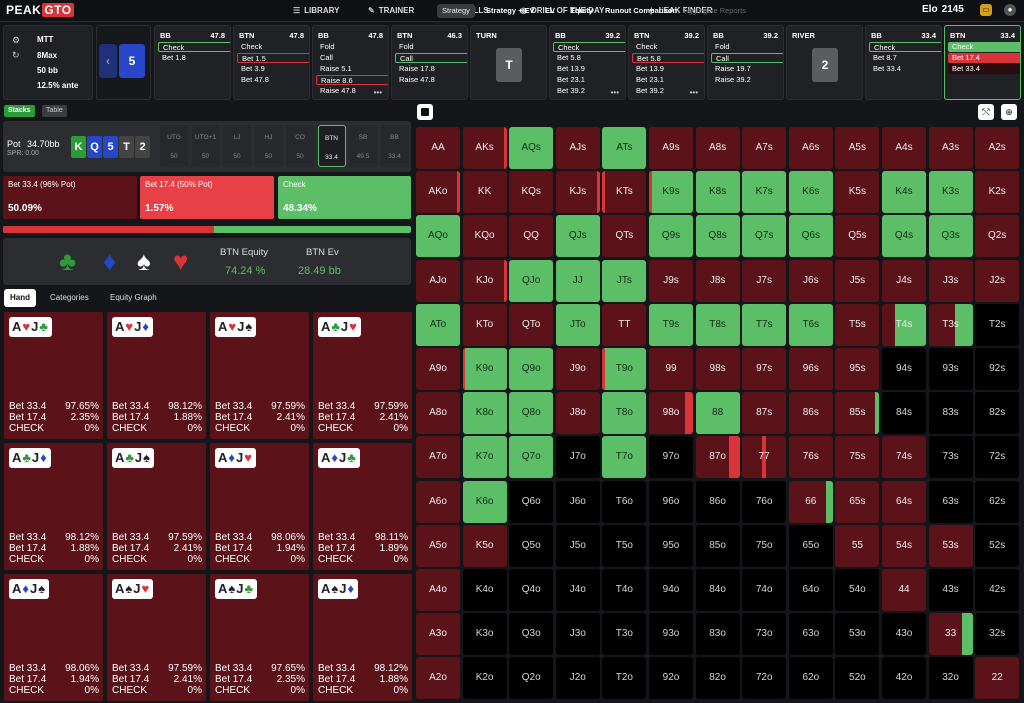 The width and height of the screenshot is (1024, 703). Describe the element at coordinates (986, 112) in the screenshot. I see `share-icon: ⤲` at that location.